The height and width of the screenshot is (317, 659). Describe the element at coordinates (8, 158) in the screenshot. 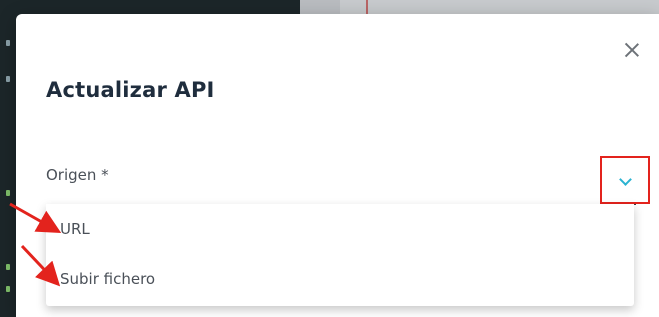

I see `background-gutter` at that location.